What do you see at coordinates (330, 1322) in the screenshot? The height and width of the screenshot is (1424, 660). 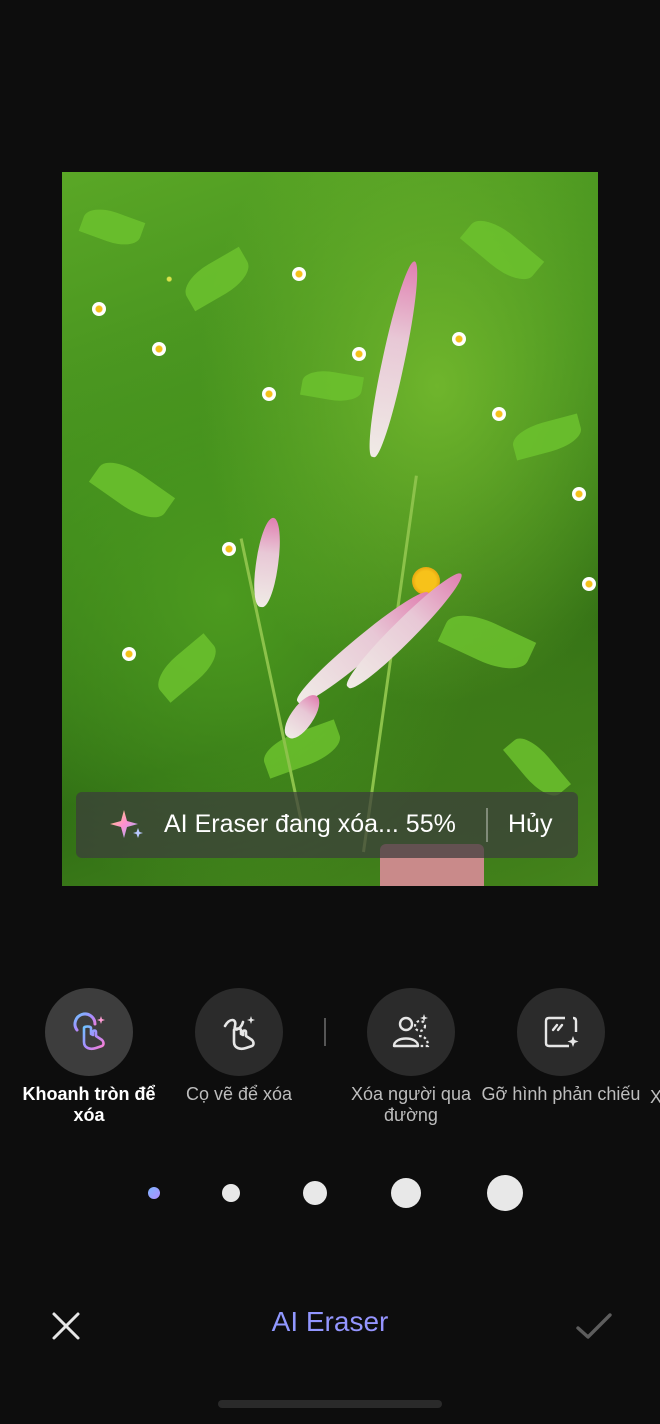 I see `screen-title: AI Eraser` at bounding box center [330, 1322].